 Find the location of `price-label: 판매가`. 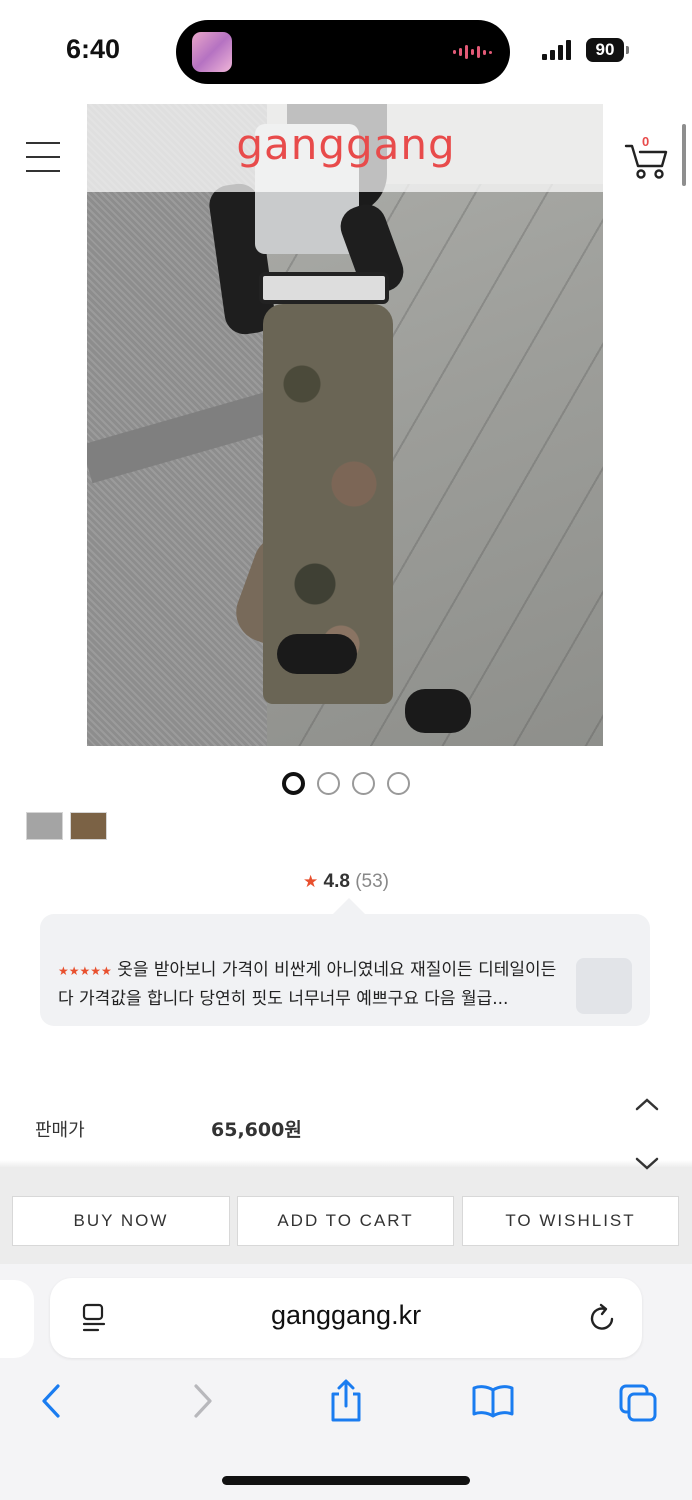

price-label: 판매가 is located at coordinates (60, 1130).